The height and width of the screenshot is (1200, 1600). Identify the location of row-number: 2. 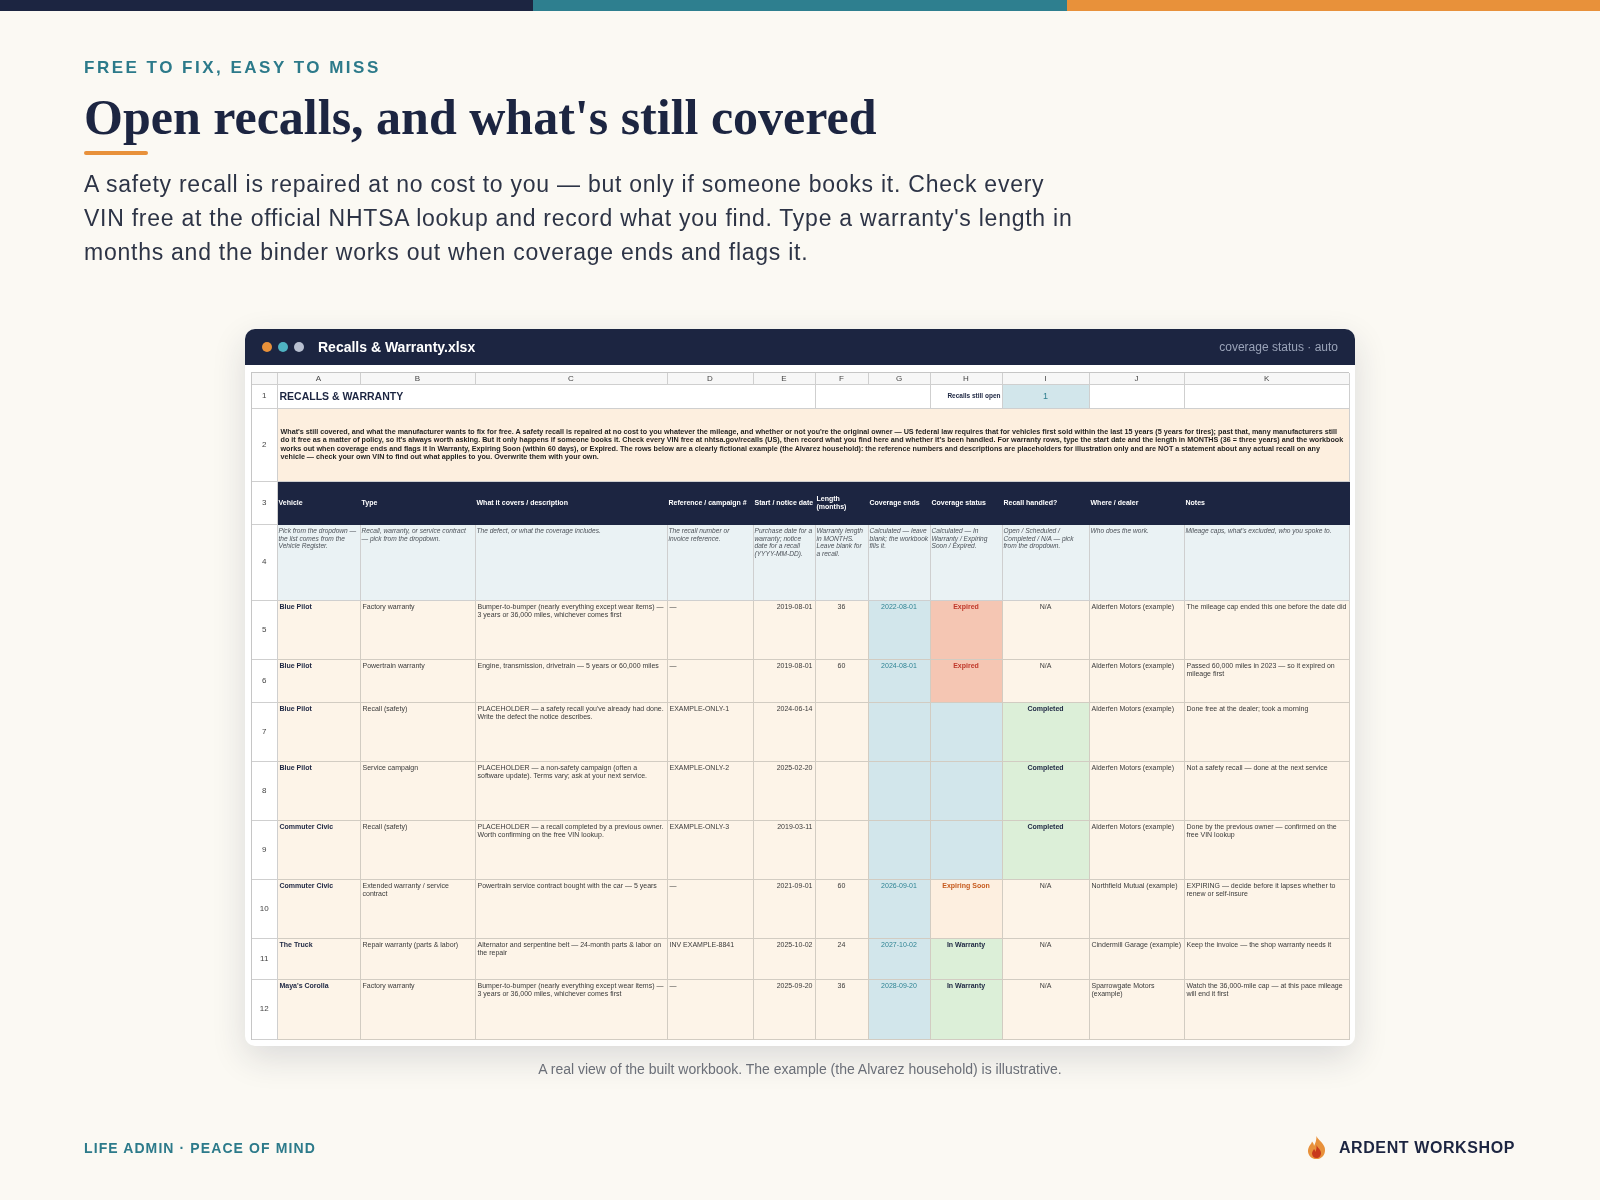
(265, 445).